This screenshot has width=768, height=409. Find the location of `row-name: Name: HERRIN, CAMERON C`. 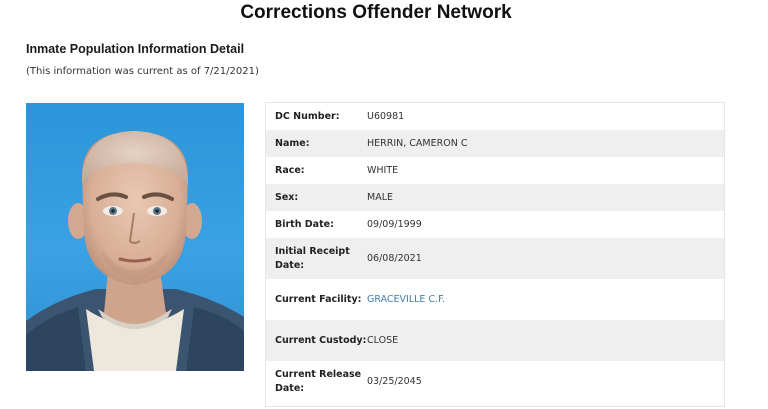

row-name: Name: HERRIN, CAMERON C is located at coordinates (495, 143).